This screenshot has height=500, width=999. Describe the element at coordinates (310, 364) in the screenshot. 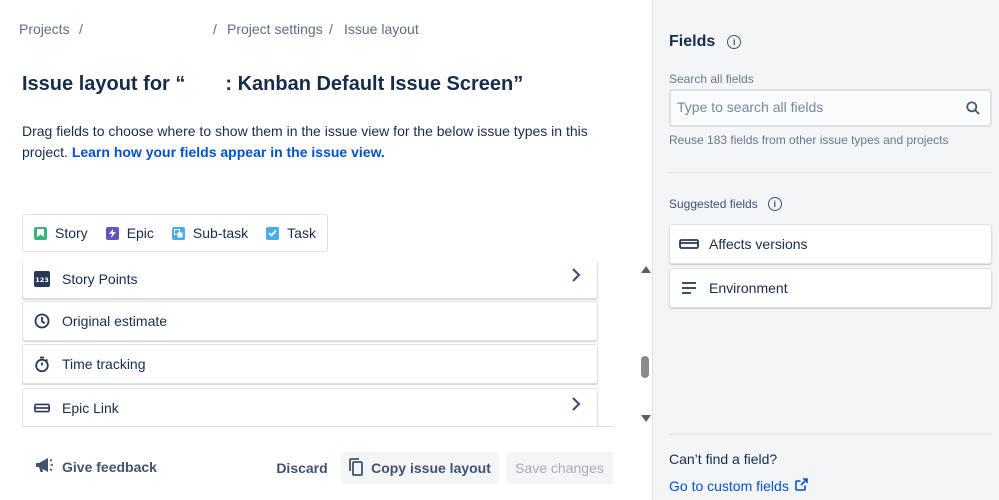

I see `field-time-tracking: Time tracking` at that location.